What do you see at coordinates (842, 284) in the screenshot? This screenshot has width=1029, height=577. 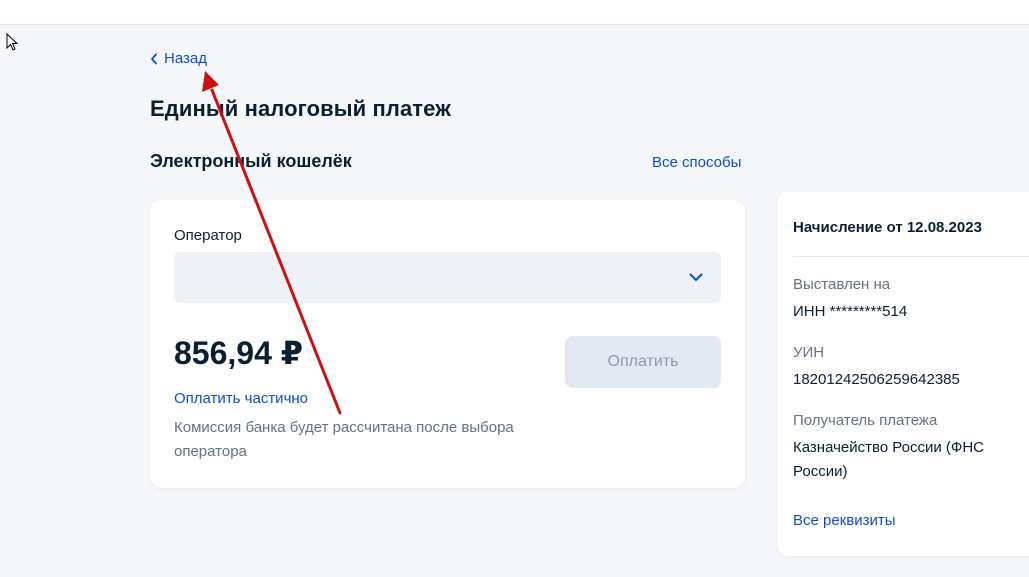 I see `issued-to-label: Выставлен на` at bounding box center [842, 284].